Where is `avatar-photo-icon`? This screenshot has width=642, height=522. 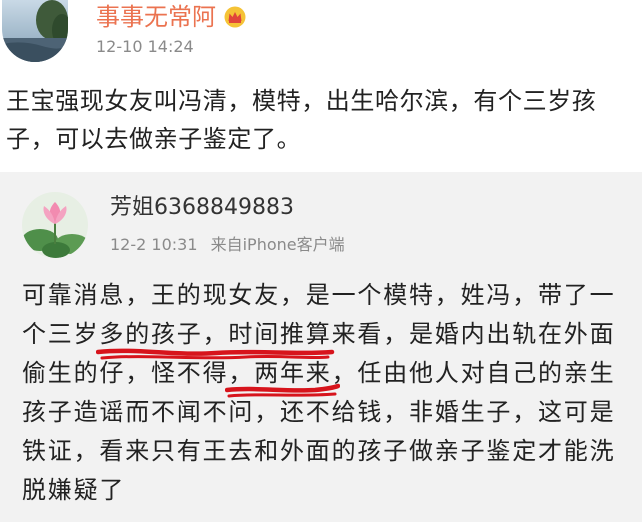 avatar-photo-icon is located at coordinates (35, 31).